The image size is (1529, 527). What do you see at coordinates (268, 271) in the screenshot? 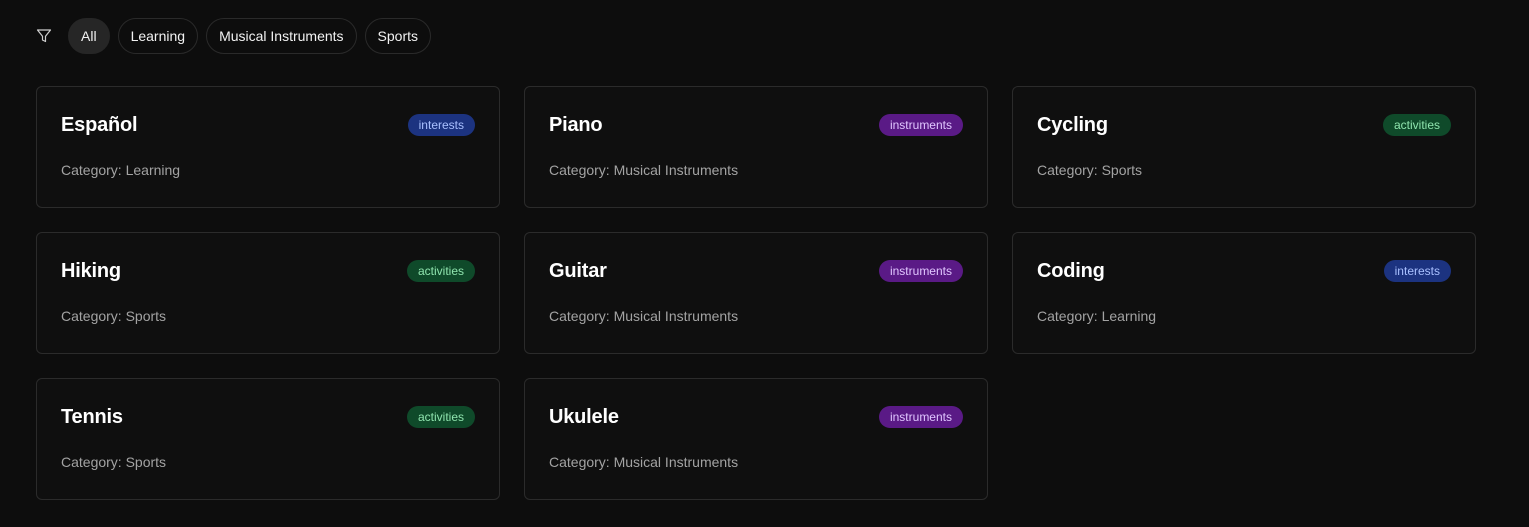
I see `card-header: Hiking activities` at bounding box center [268, 271].